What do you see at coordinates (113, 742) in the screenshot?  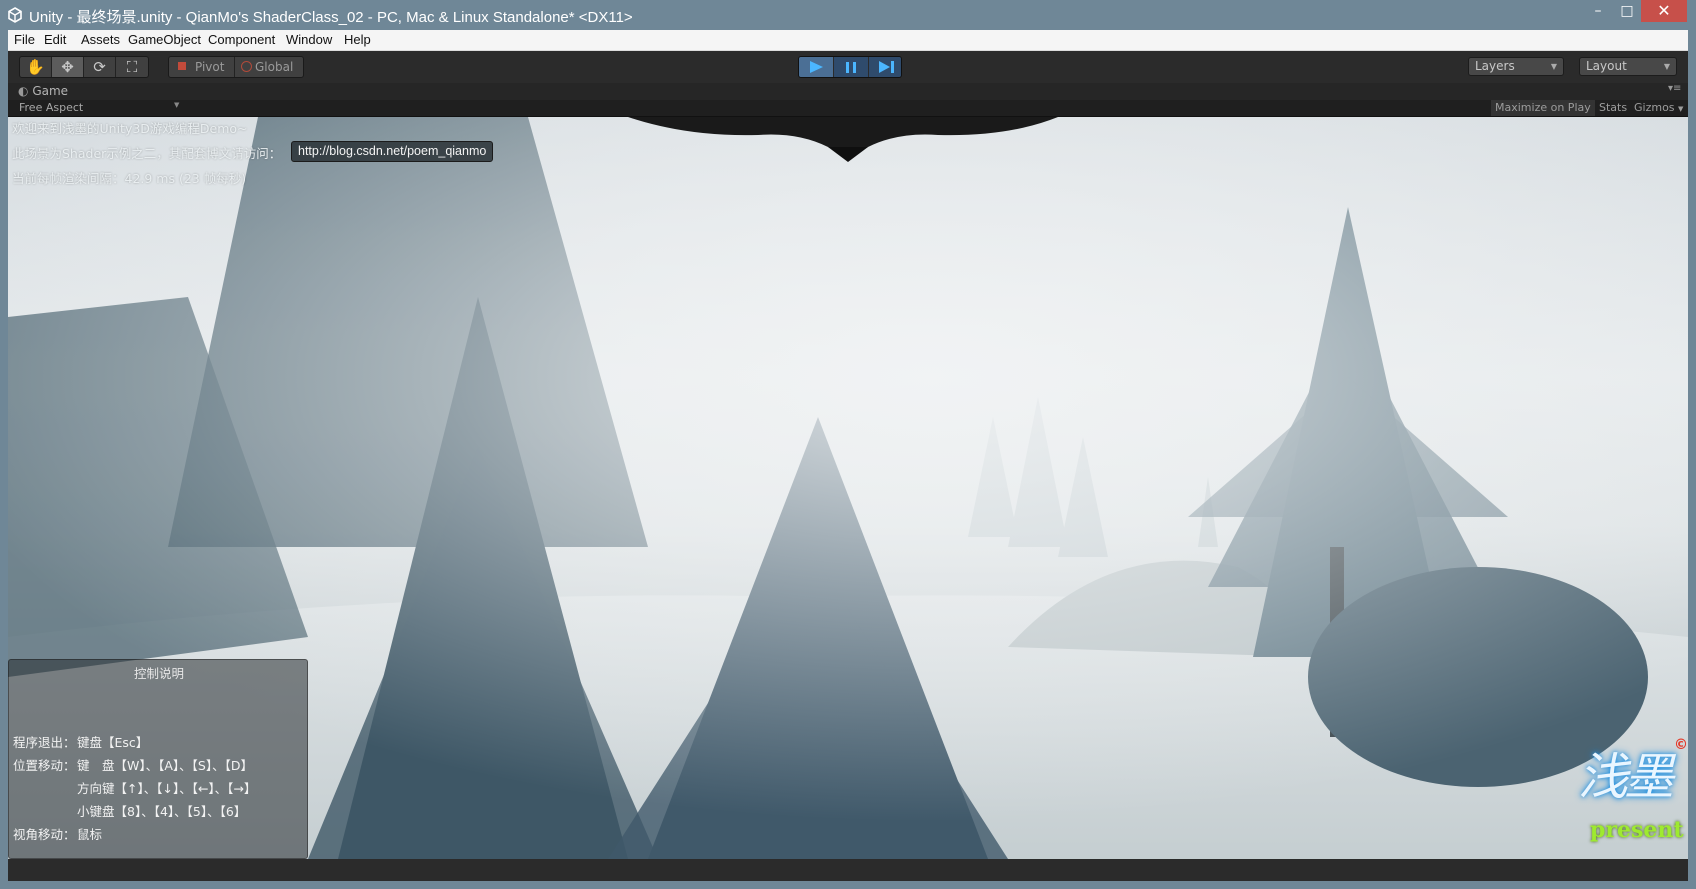 I see `exit-value: 键盘【Esc】` at bounding box center [113, 742].